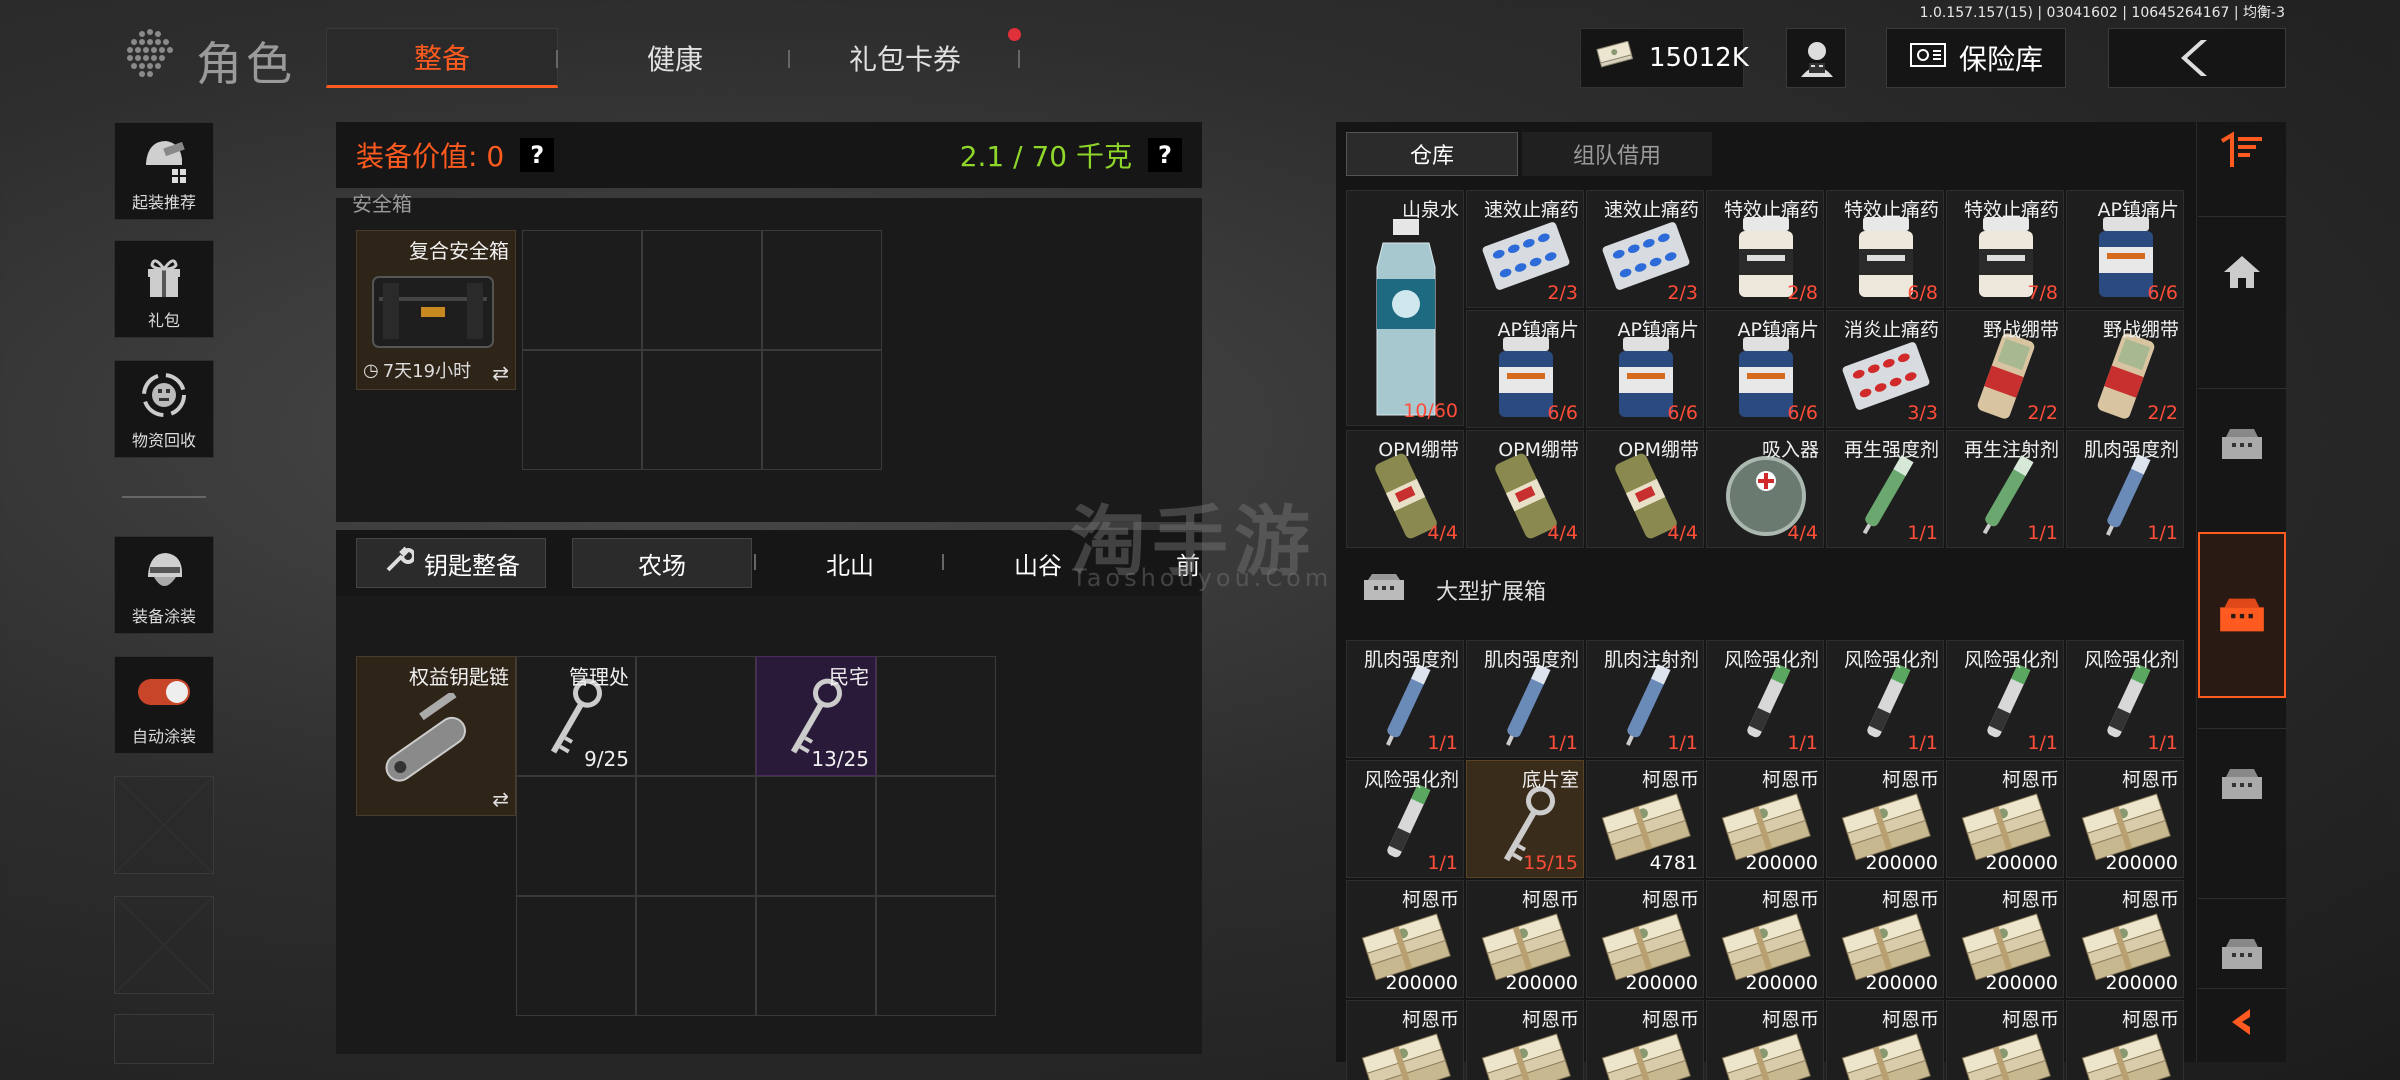  Describe the element at coordinates (1645, 819) in the screenshot. I see `inventory-item: 柯恩币 4781` at that location.